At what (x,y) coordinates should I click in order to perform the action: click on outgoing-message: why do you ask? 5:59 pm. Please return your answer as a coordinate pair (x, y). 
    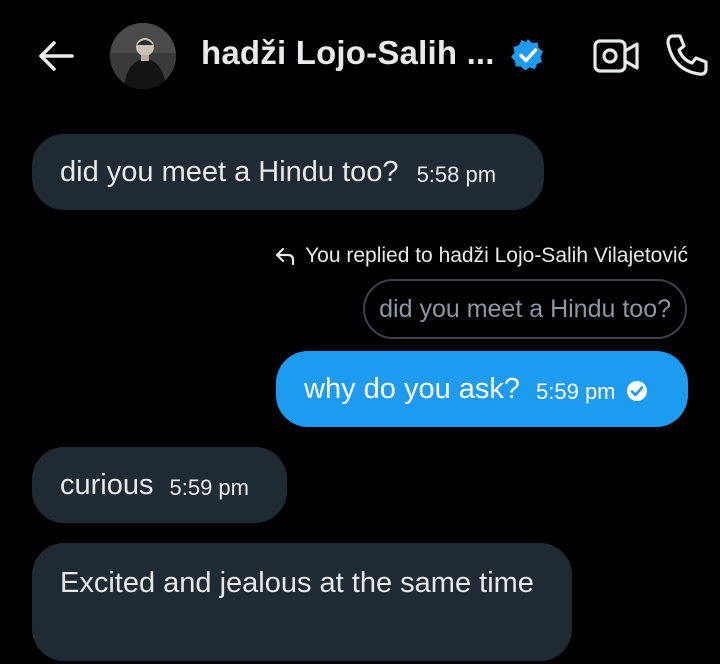
    Looking at the image, I should click on (482, 389).